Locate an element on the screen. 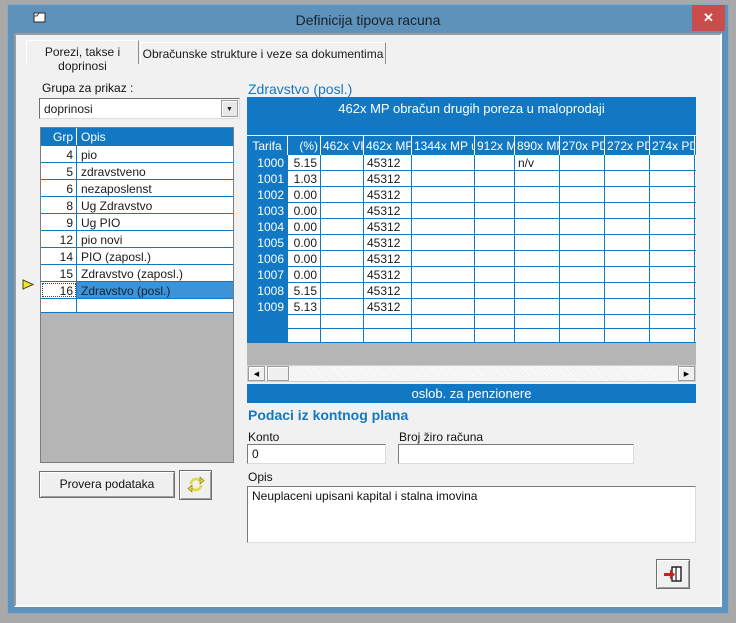 The image size is (736, 623). group-row-grp: 8 is located at coordinates (59, 205).